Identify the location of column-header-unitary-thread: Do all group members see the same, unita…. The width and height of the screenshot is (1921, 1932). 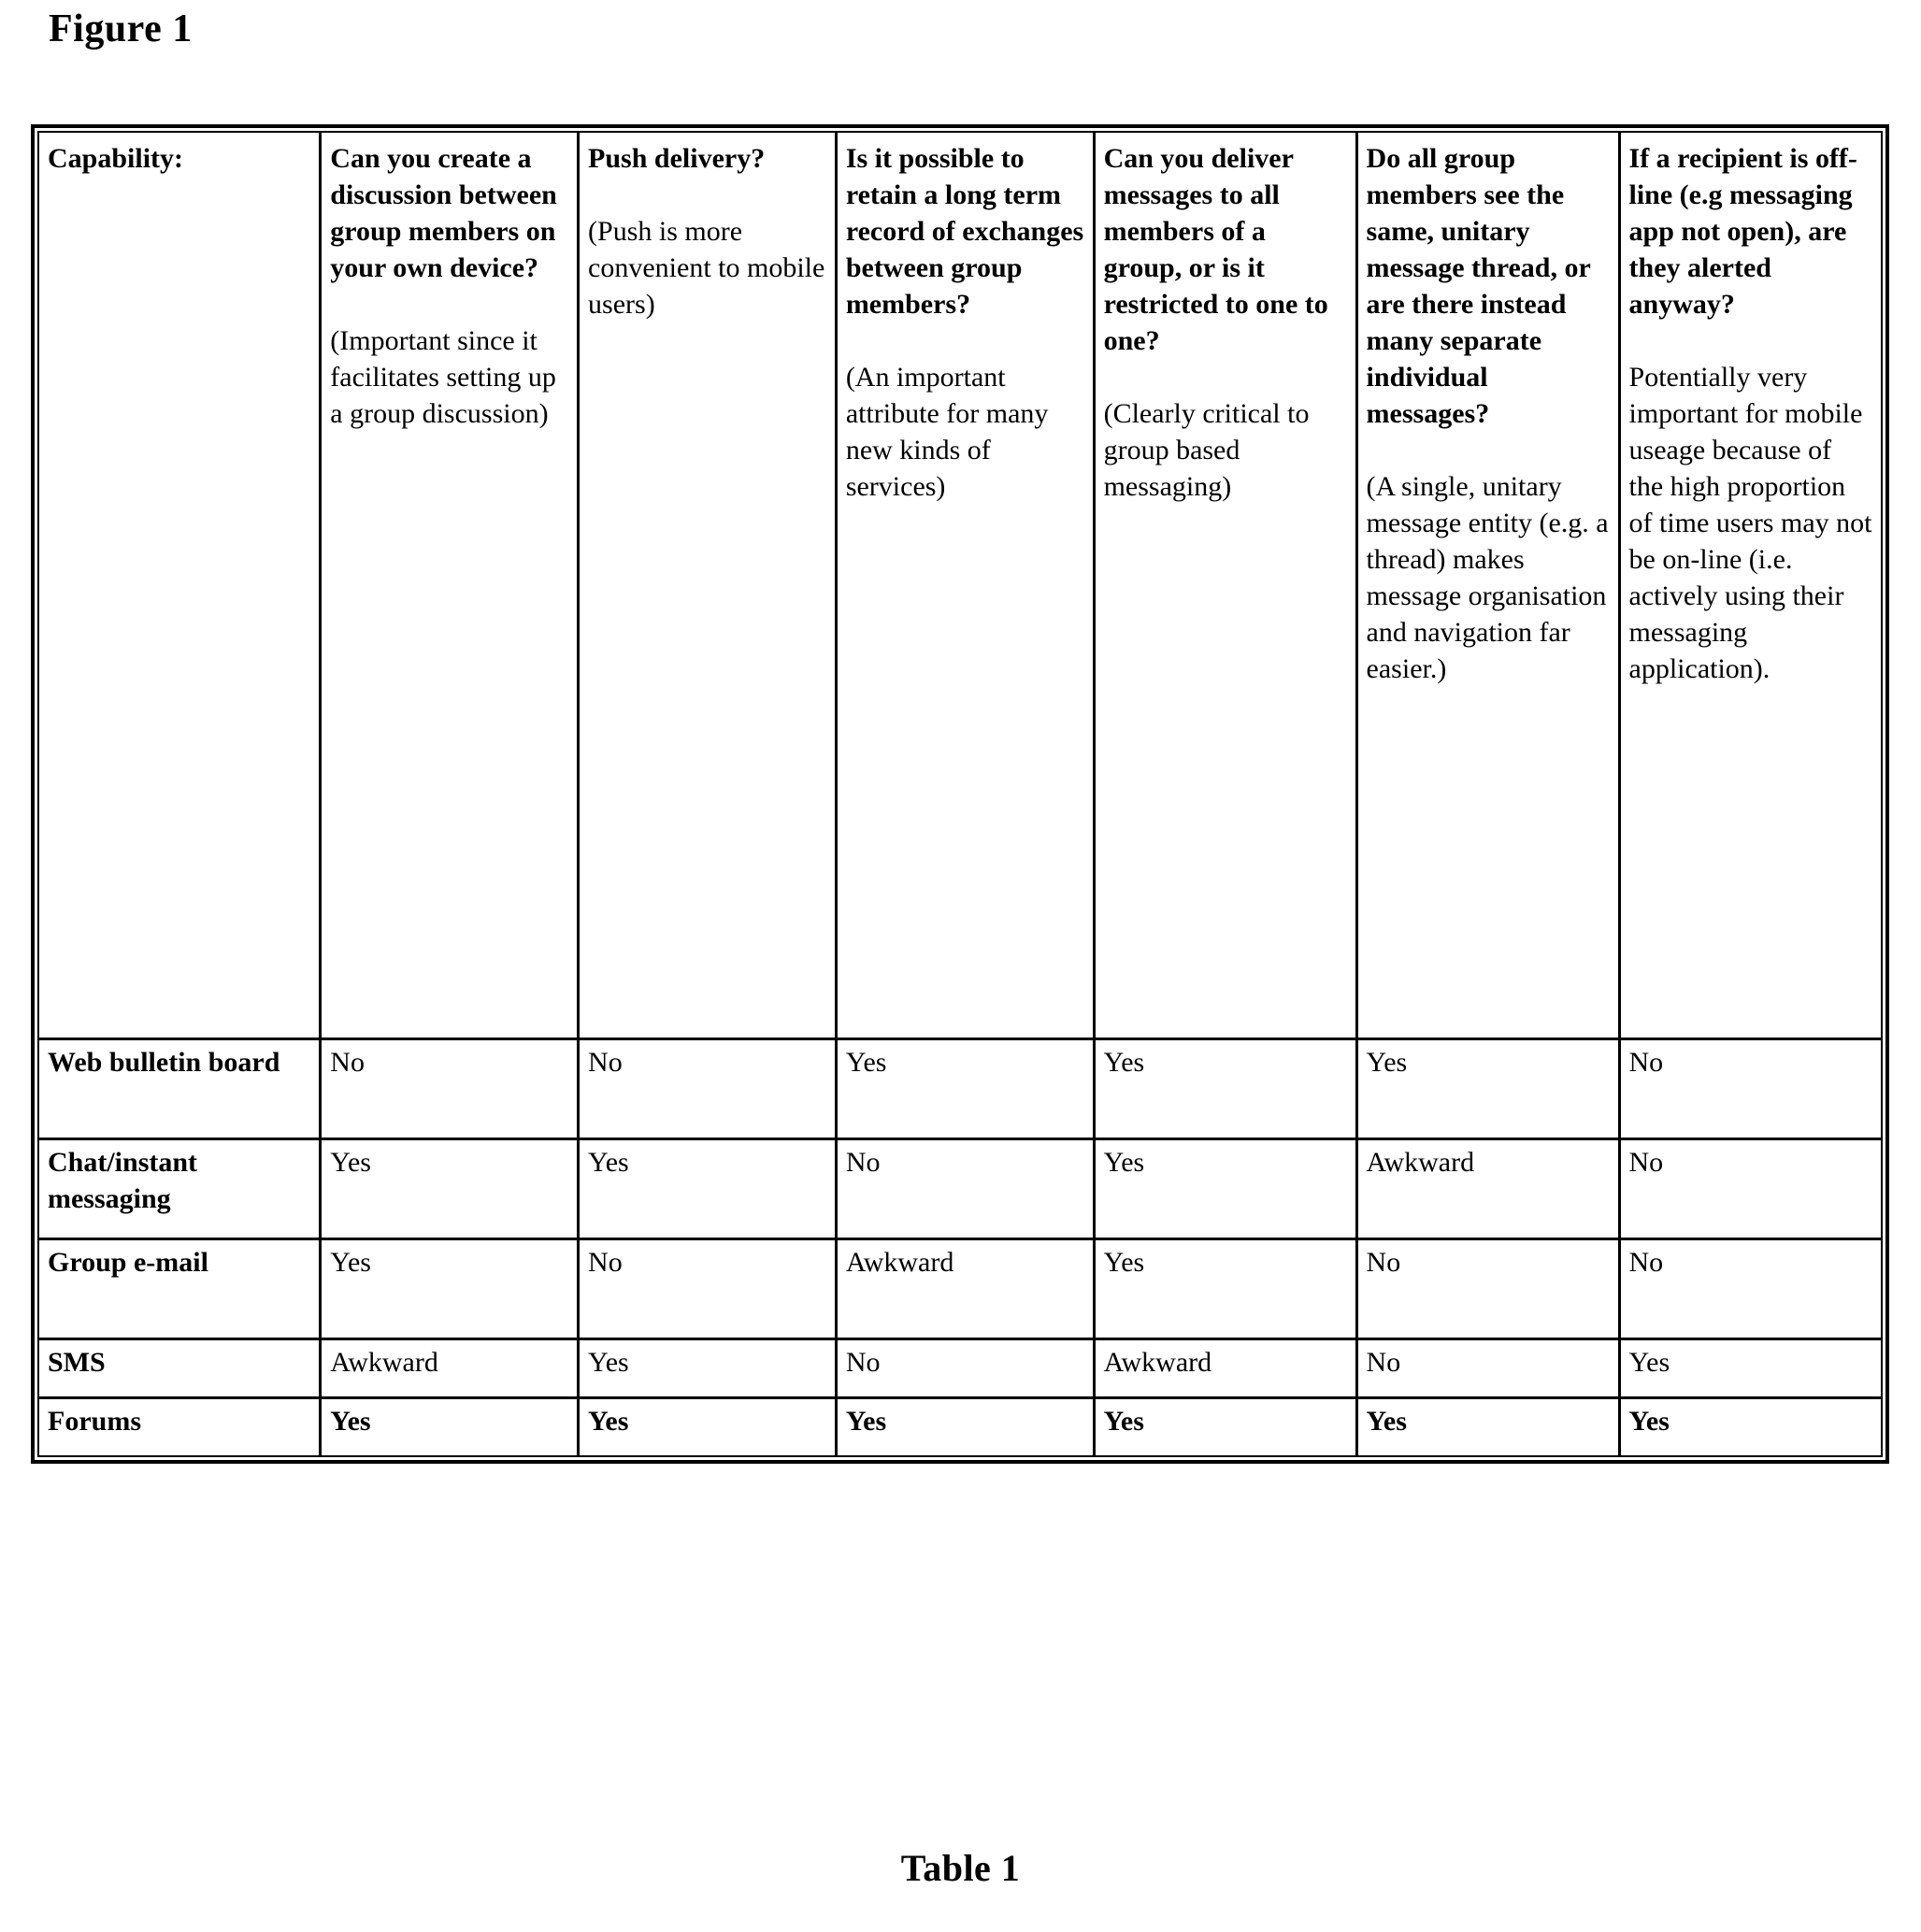
(1488, 585).